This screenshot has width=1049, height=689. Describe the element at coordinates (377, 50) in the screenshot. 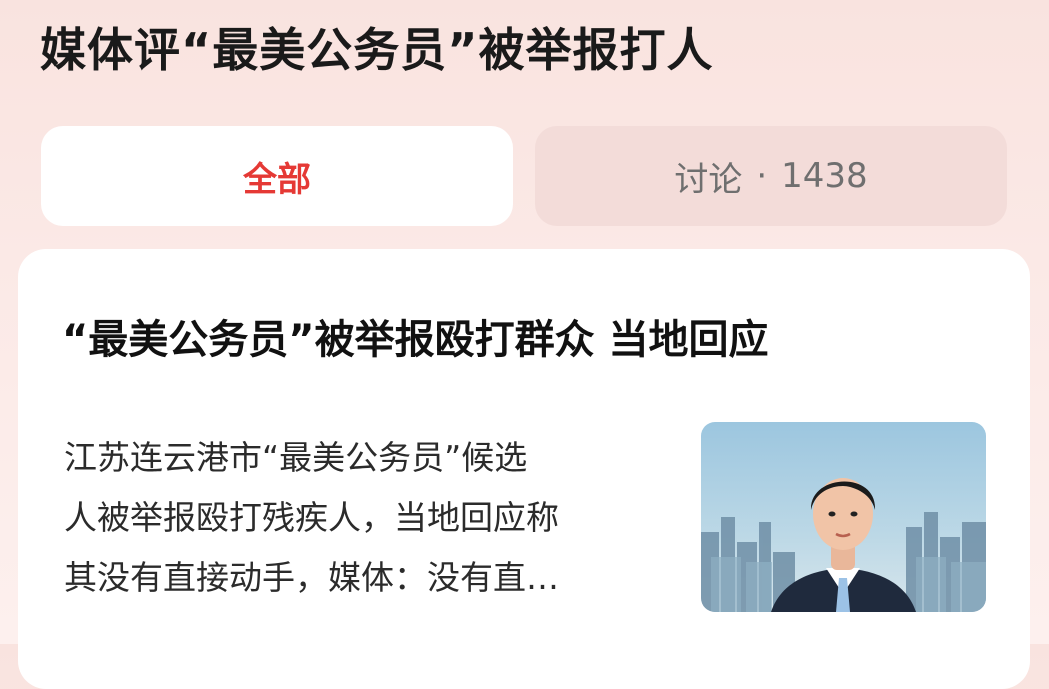

I see `page-title: 媒体评“最美公务员”被举报打人` at that location.